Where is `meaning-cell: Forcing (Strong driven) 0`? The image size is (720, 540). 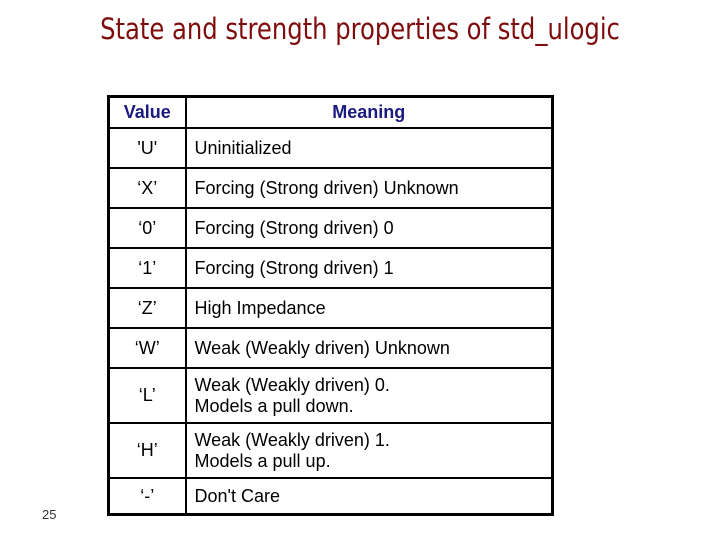
meaning-cell: Forcing (Strong driven) 0 is located at coordinates (369, 228).